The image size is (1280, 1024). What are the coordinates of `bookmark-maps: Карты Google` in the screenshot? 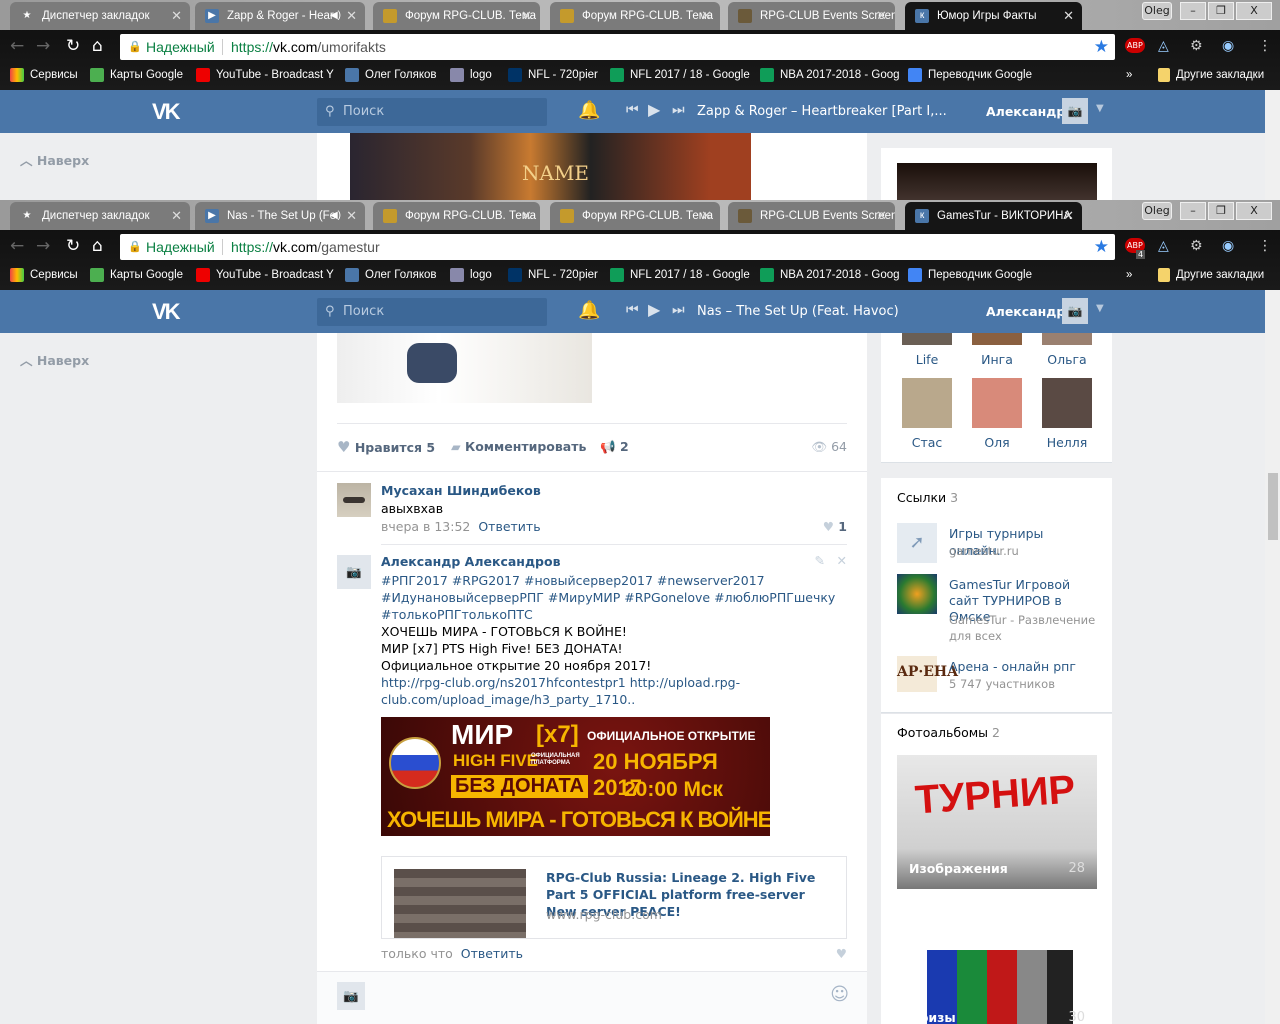 It's located at (136, 75).